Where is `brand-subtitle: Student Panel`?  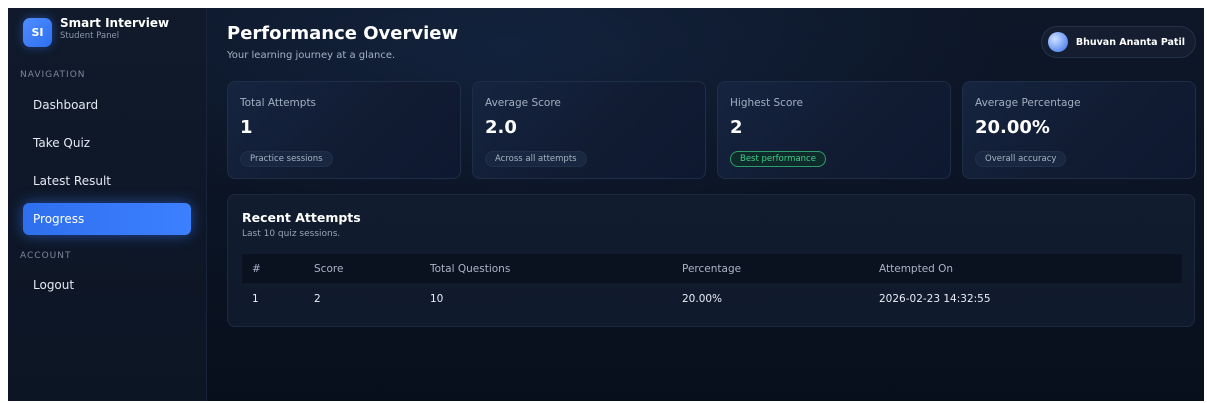
brand-subtitle: Student Panel is located at coordinates (90, 36).